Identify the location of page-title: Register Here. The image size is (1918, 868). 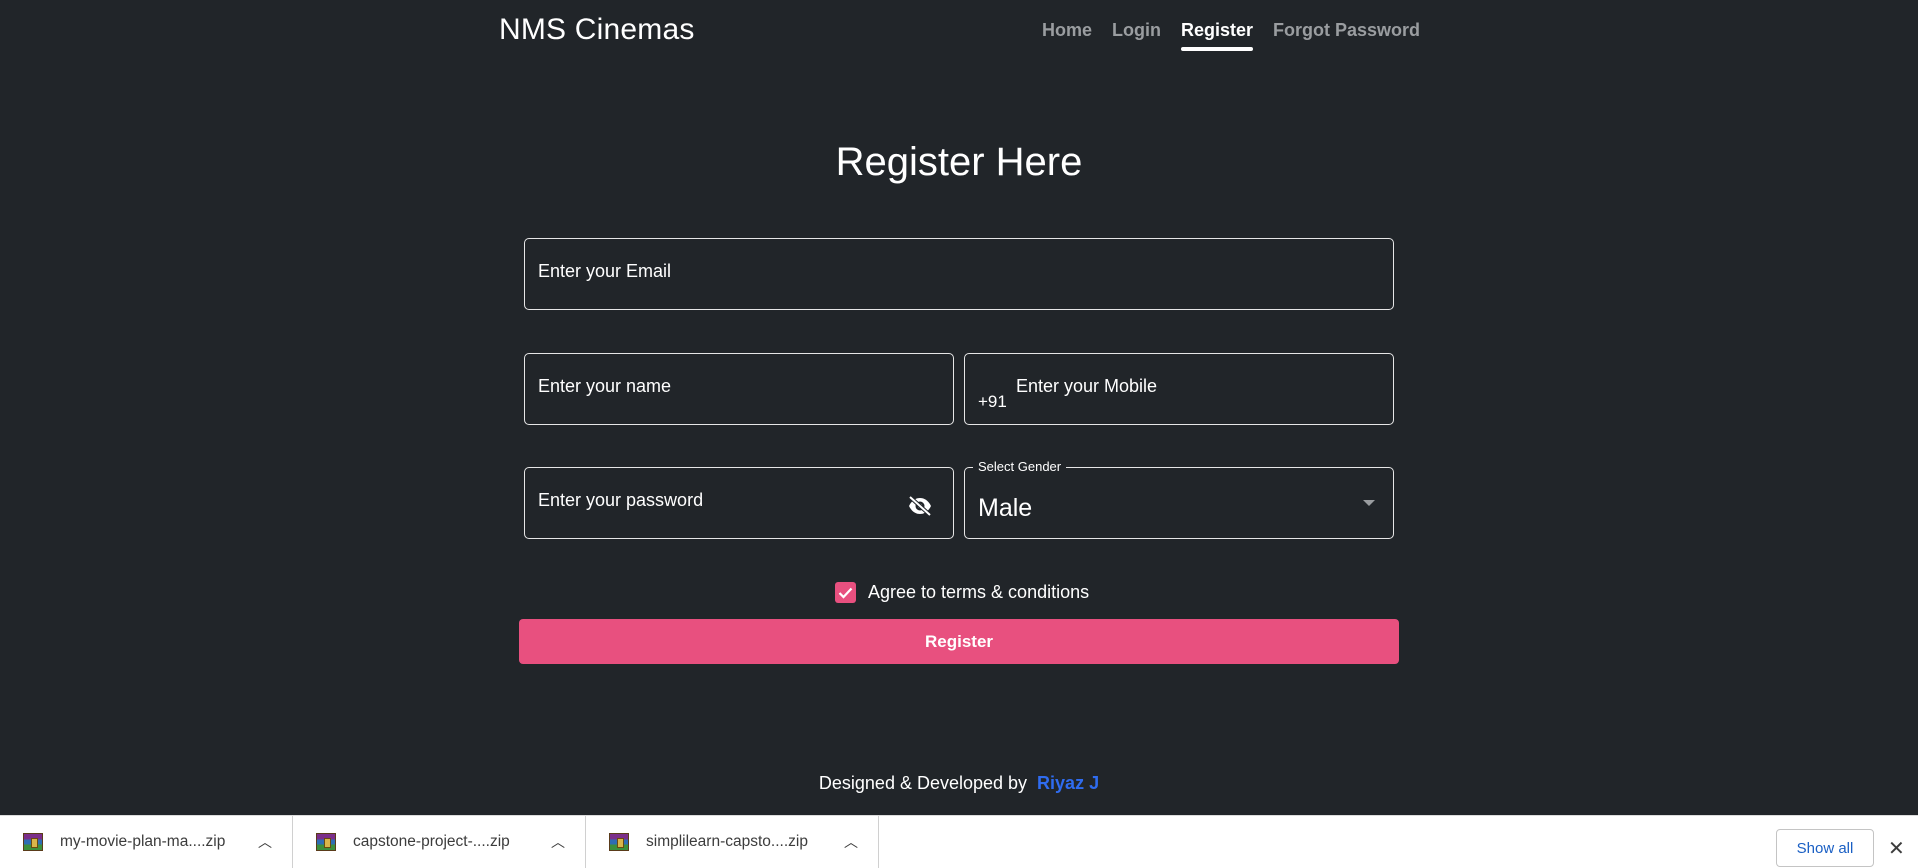
(959, 162).